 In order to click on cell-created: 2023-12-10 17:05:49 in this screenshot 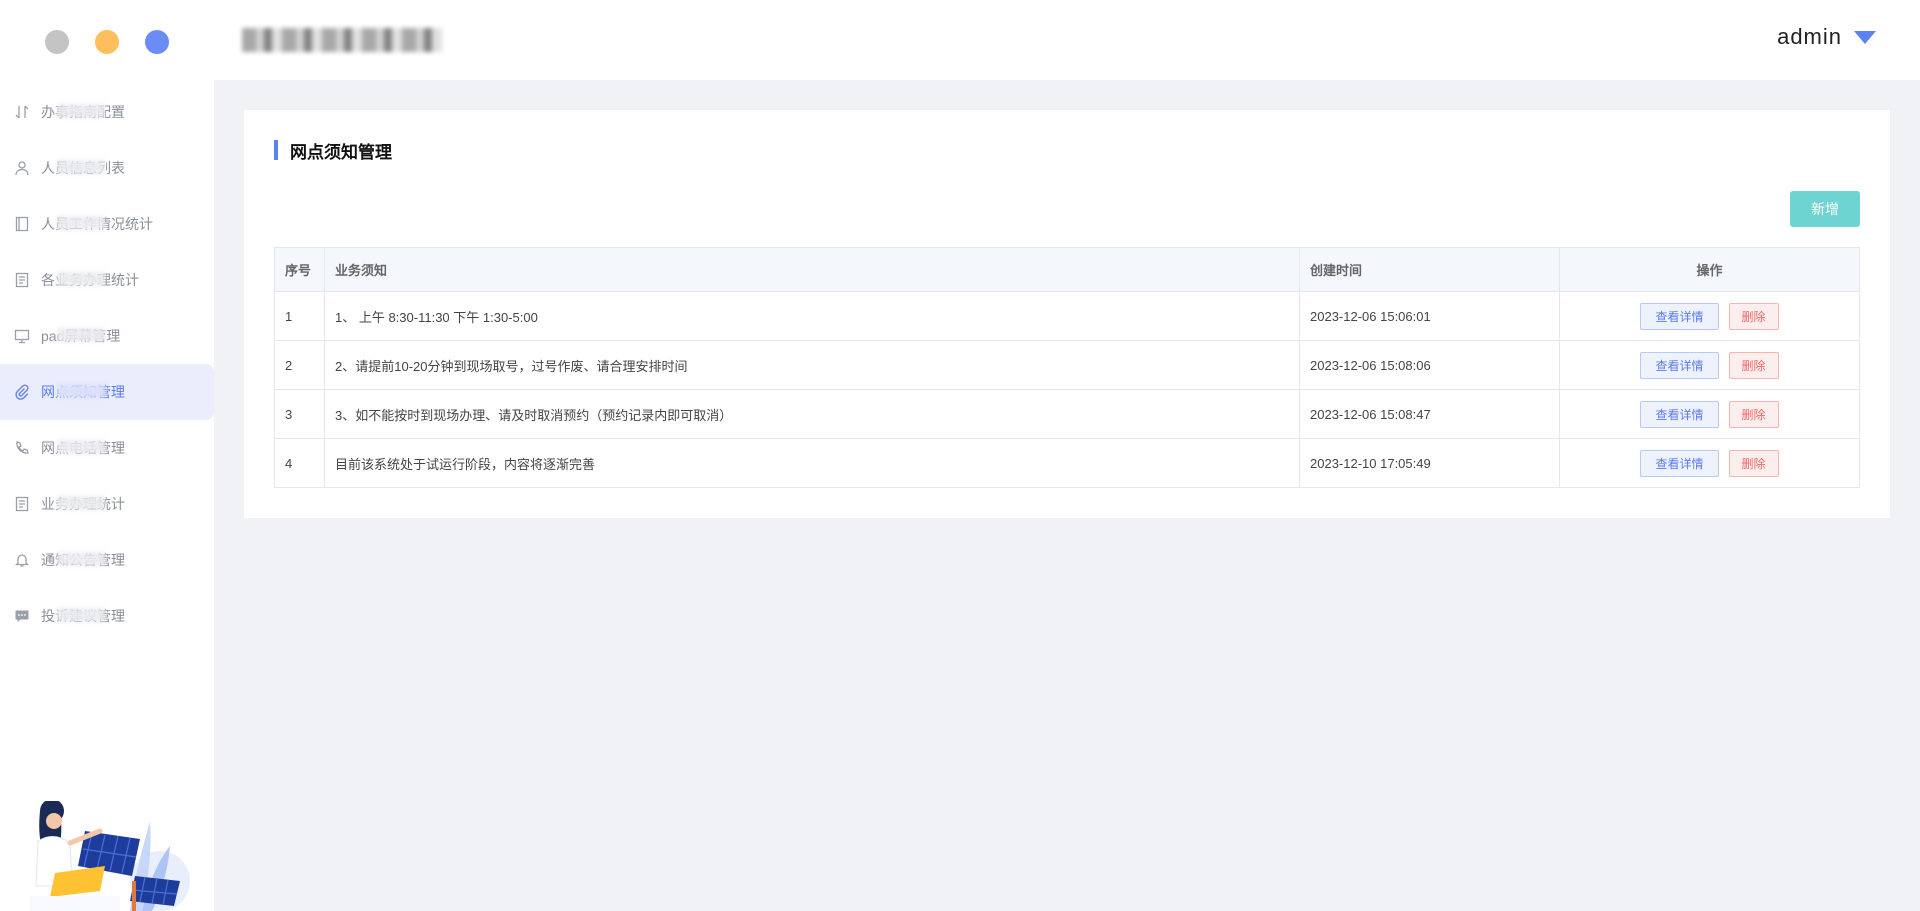, I will do `click(1429, 463)`.